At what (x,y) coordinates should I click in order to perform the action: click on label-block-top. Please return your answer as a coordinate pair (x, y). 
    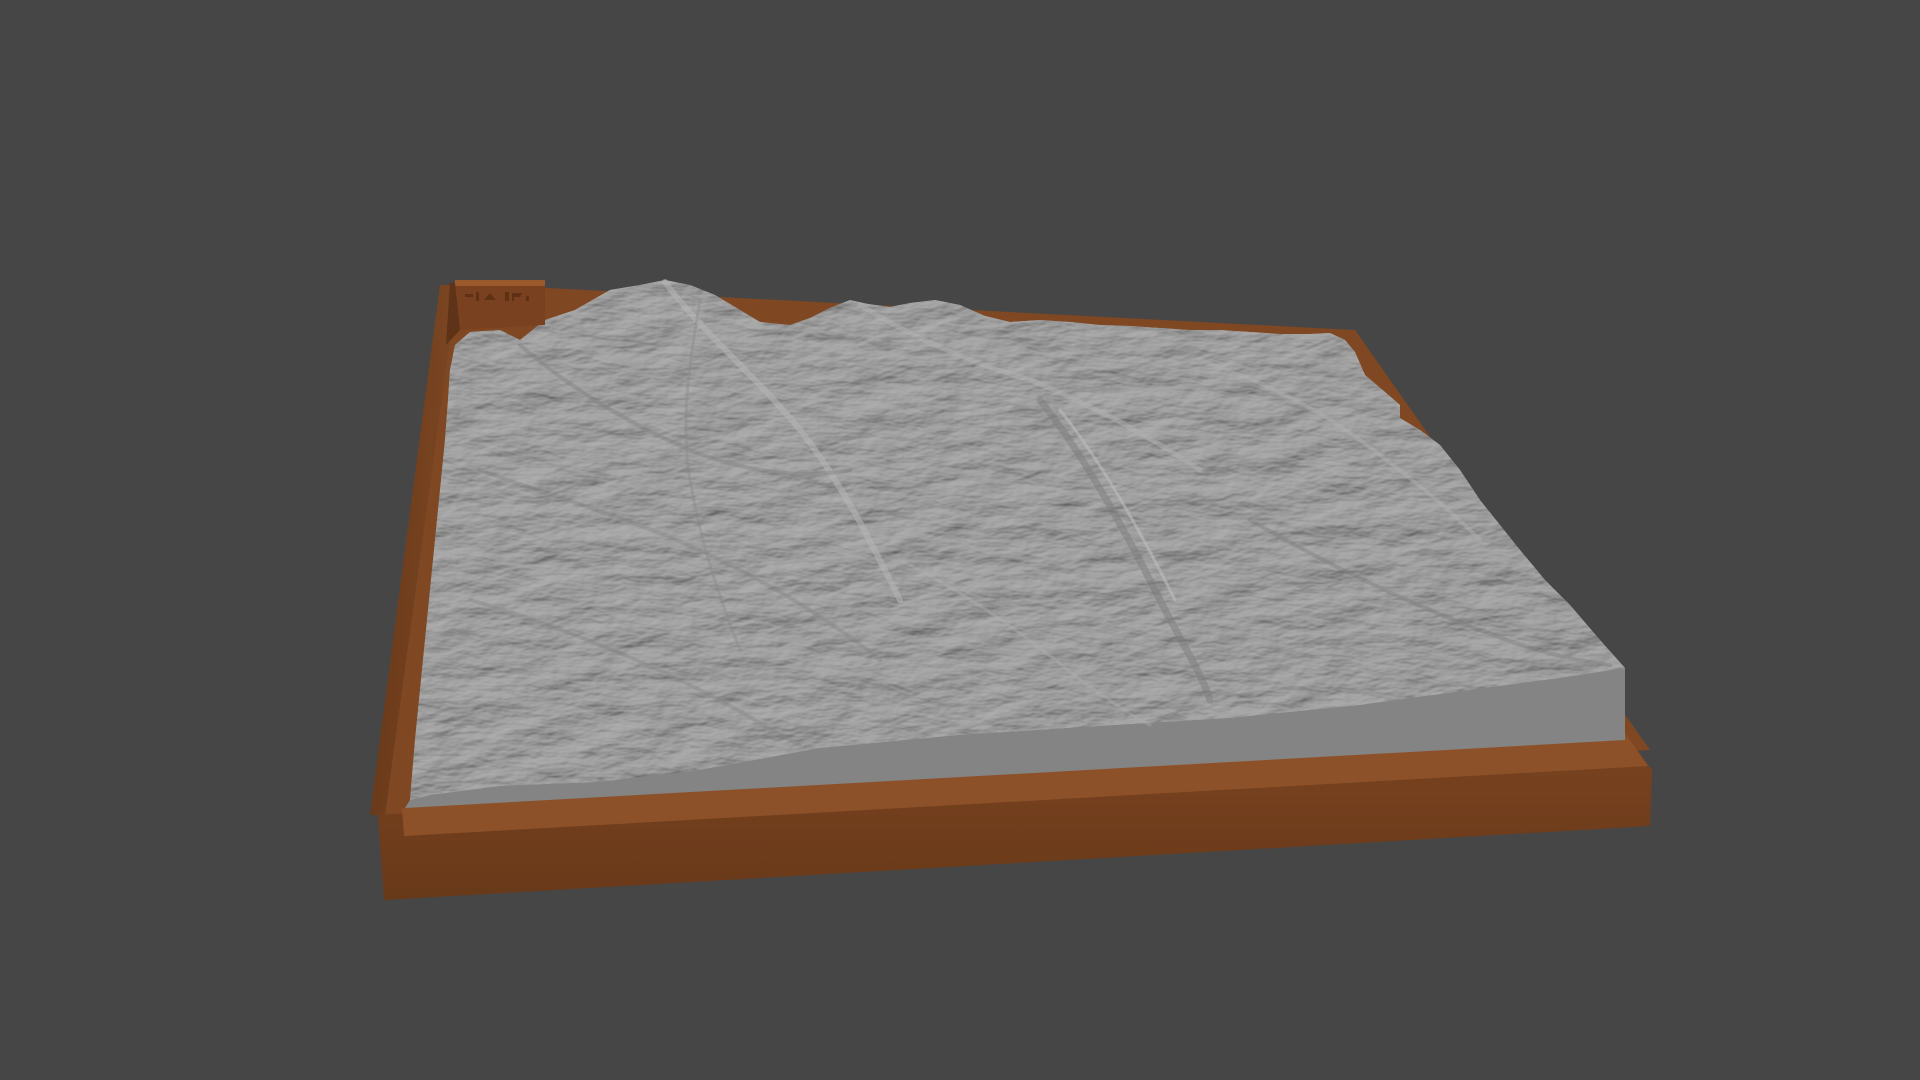
    Looking at the image, I should click on (500, 283).